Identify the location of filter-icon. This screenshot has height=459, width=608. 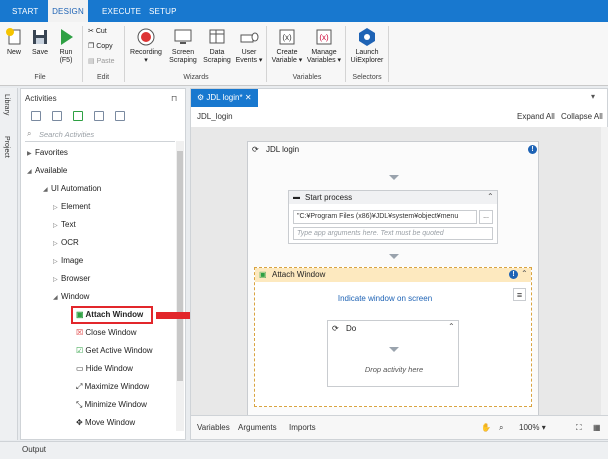
(99, 116).